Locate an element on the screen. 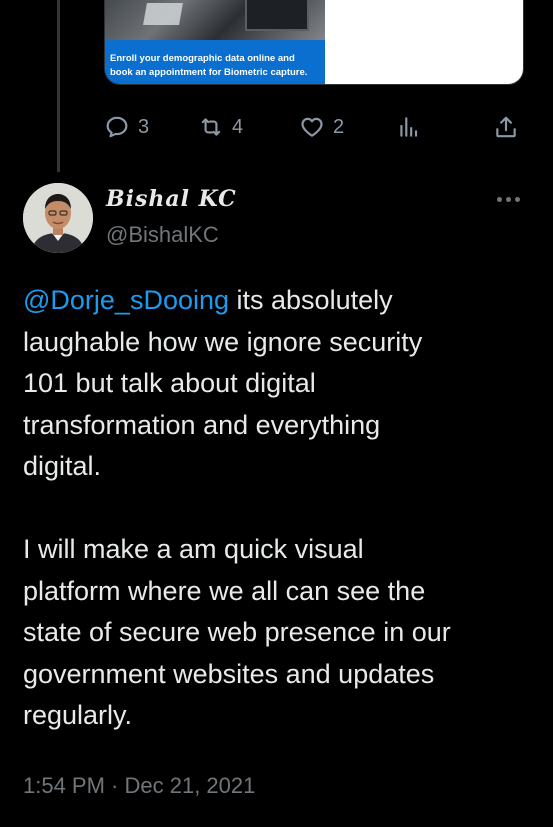  share-button is located at coordinates (506, 127).